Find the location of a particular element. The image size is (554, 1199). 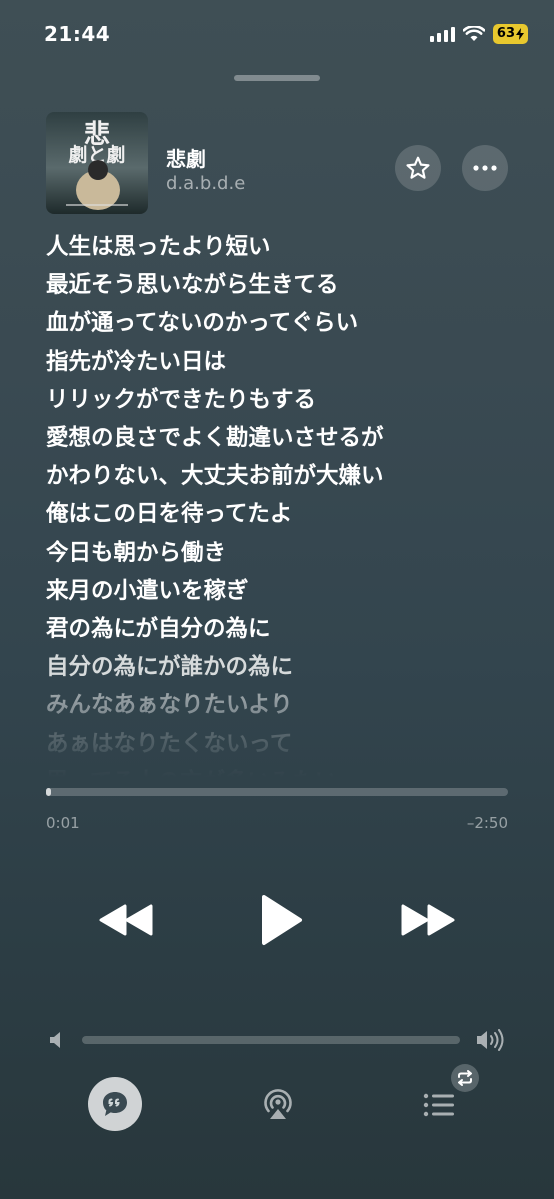

status-time: 21:44 is located at coordinates (77, 34).